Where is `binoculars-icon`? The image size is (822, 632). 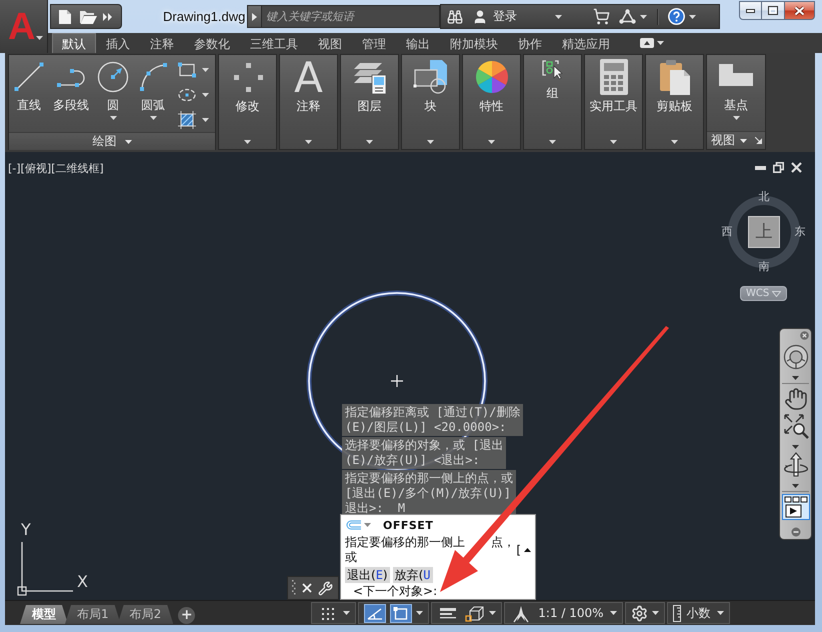 binoculars-icon is located at coordinates (455, 16).